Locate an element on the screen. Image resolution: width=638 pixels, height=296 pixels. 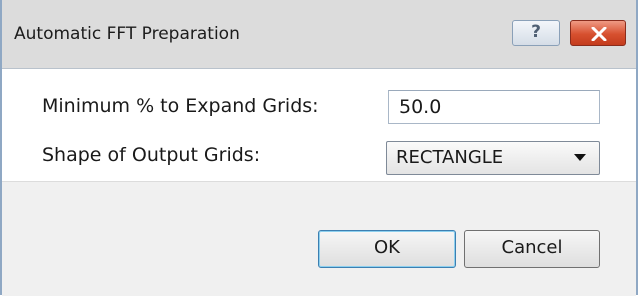
ok-button: OK is located at coordinates (387, 249).